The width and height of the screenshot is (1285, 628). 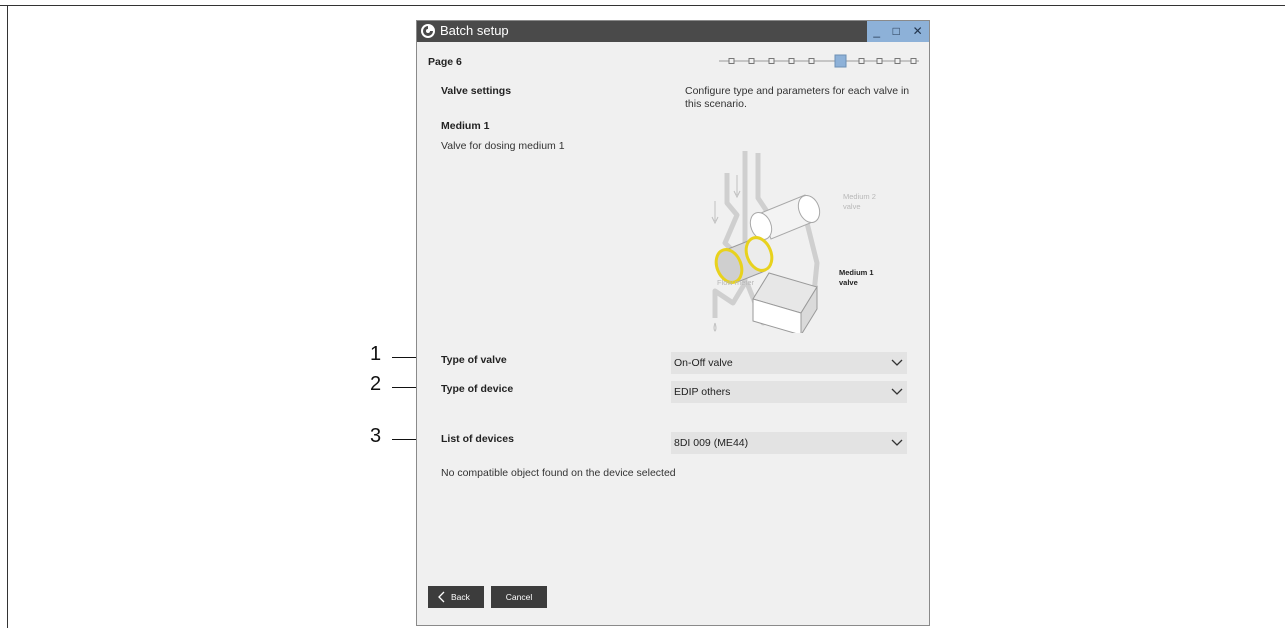 What do you see at coordinates (876, 31) in the screenshot?
I see `minimize-button: _` at bounding box center [876, 31].